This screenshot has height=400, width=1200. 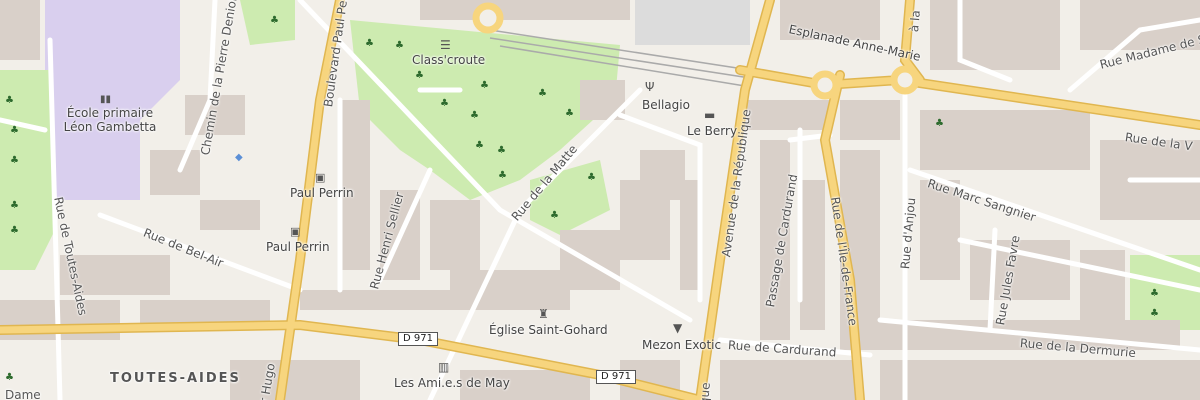 I want to click on hotel-label: Le Berry, so click(x=712, y=131).